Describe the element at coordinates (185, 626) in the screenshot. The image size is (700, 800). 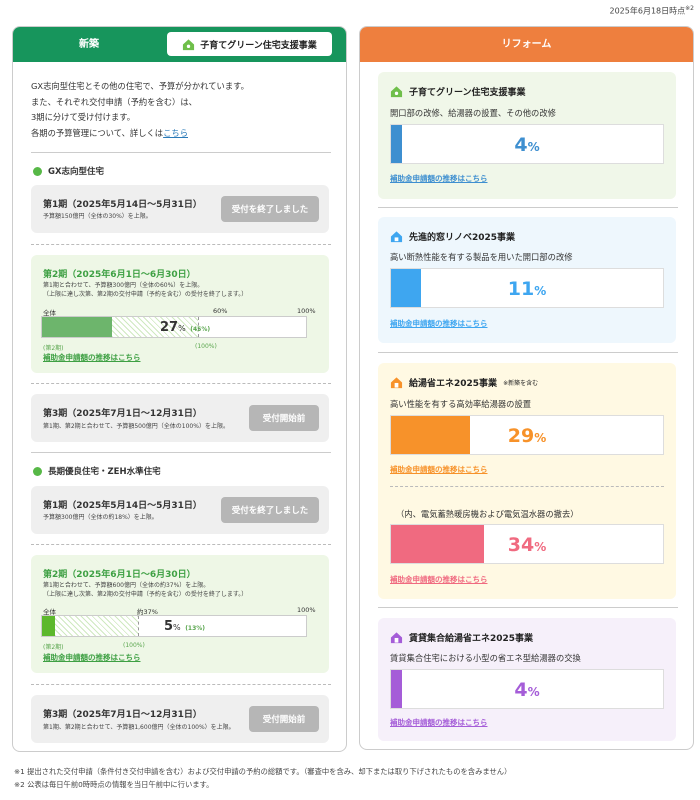
I see `progress-percent: 5% (13%)` at that location.